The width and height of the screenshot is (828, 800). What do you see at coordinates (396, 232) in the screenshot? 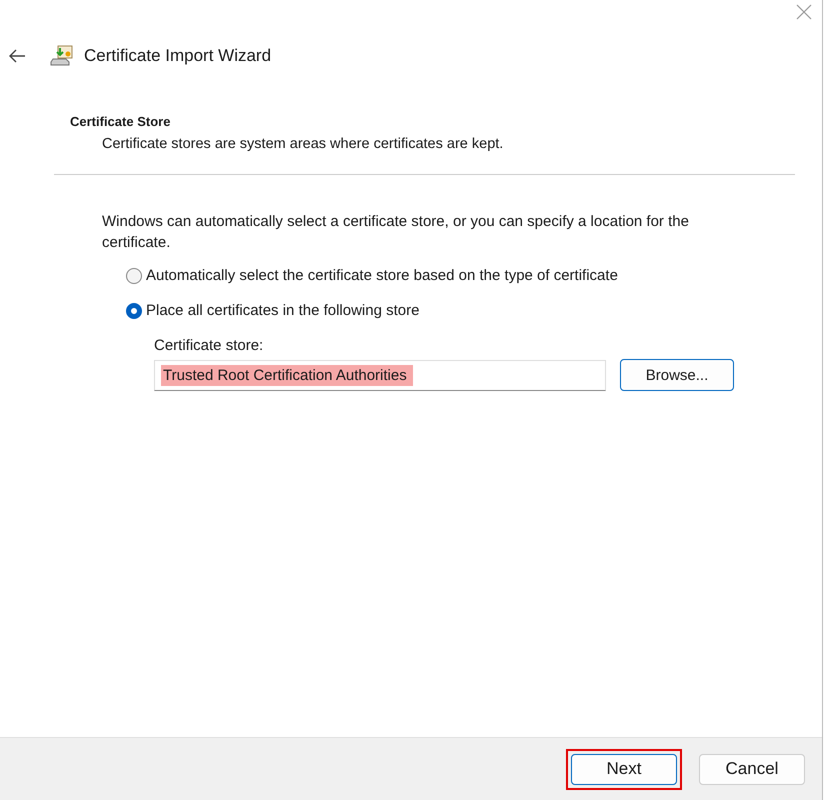
I see `intro-text: Windows can automatically select a certificate store, or you can specify a location for the certificate.` at bounding box center [396, 232].